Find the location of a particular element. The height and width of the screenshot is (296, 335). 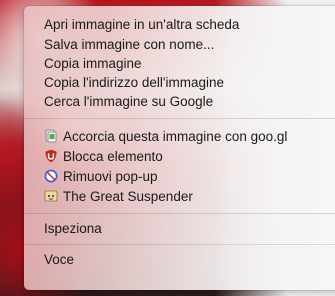

menu-item-copy-image: Copia immagine is located at coordinates (93, 64).